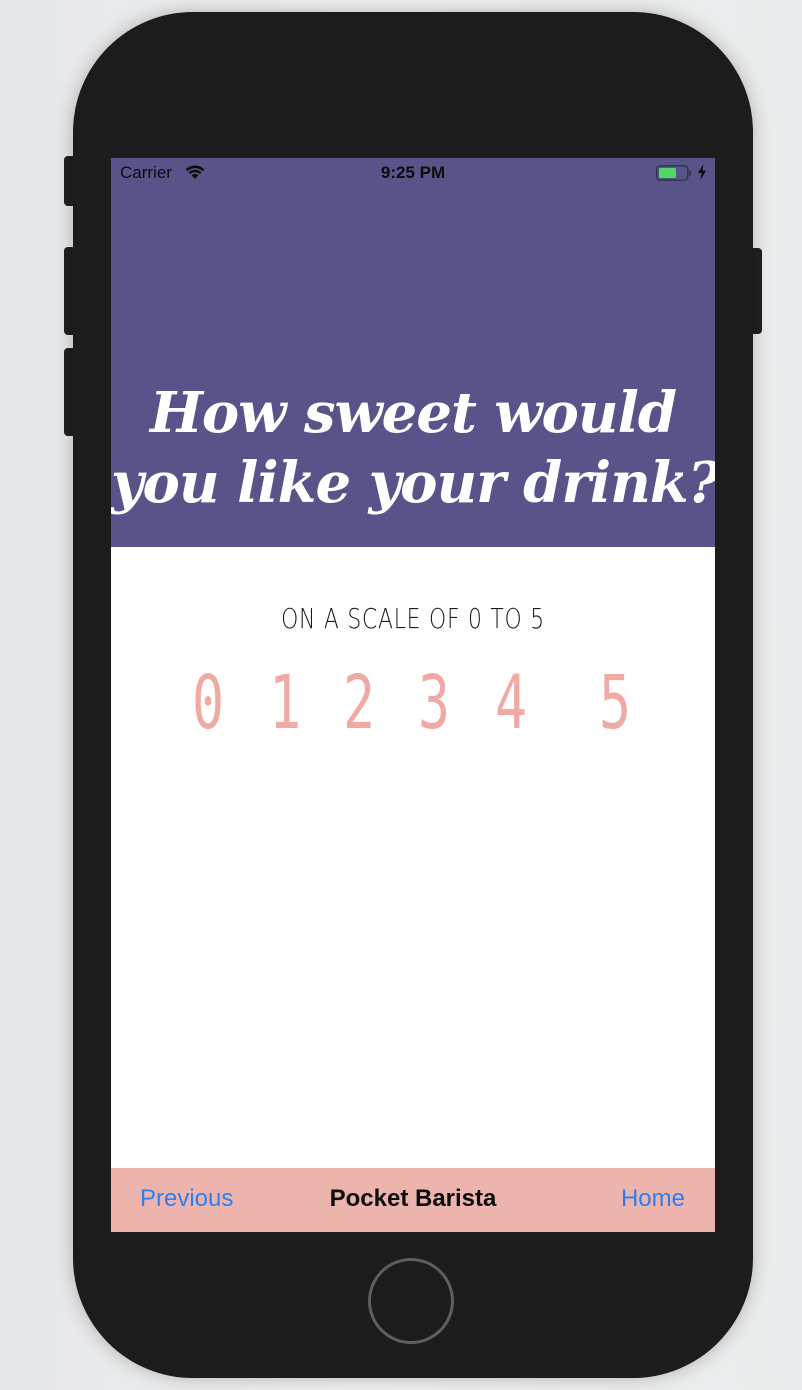 This screenshot has width=802, height=1390. Describe the element at coordinates (413, 618) in the screenshot. I see `scale-caption: ON A SCALE OF 0 TO 5` at that location.